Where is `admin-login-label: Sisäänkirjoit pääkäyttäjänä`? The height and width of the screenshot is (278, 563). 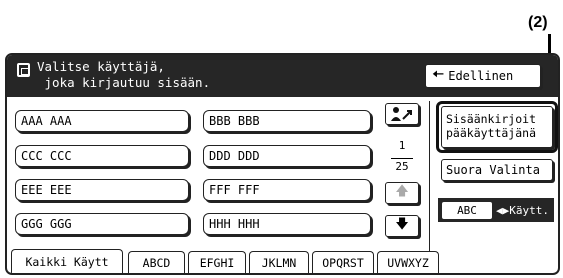
admin-login-label: Sisäänkirjoit pääkäyttäjänä is located at coordinates (491, 126).